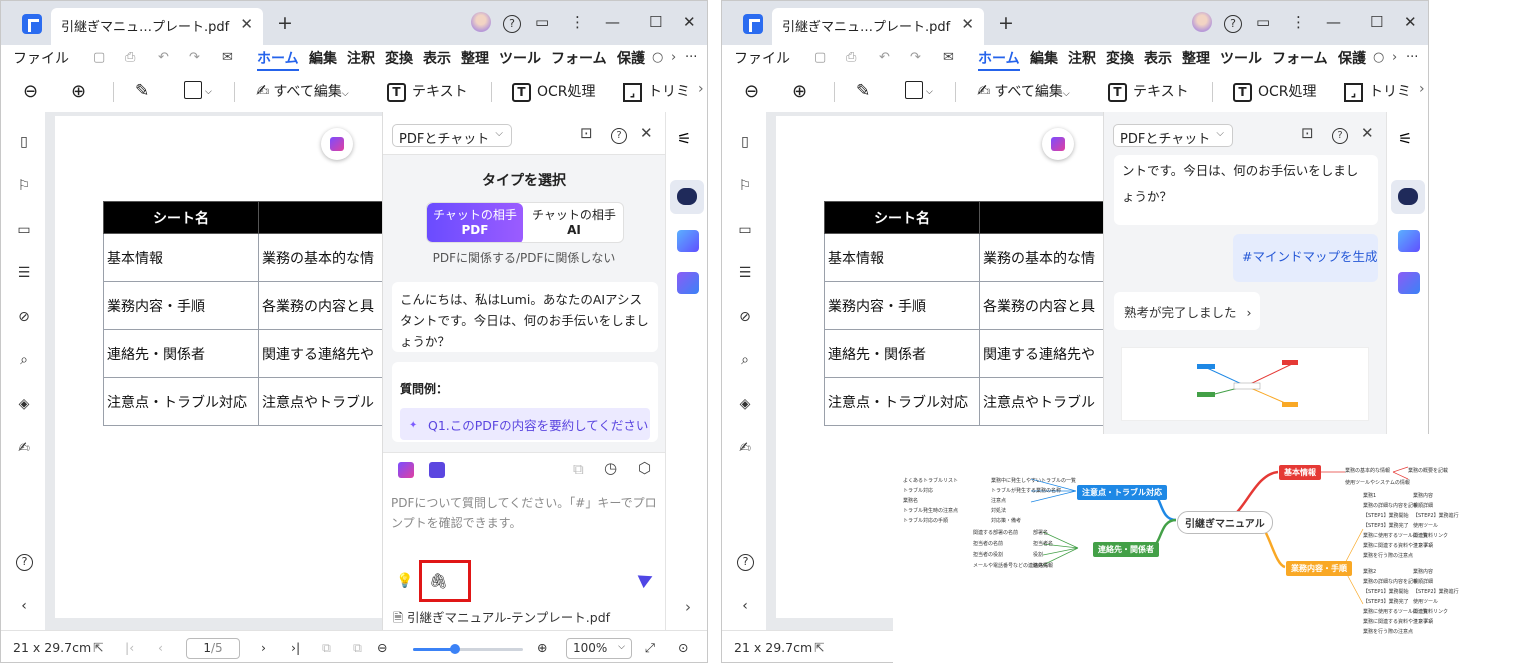 Image resolution: width=1528 pixels, height=663 pixels. Describe the element at coordinates (745, 360) in the screenshot. I see `search-icon: ⌕` at that location.